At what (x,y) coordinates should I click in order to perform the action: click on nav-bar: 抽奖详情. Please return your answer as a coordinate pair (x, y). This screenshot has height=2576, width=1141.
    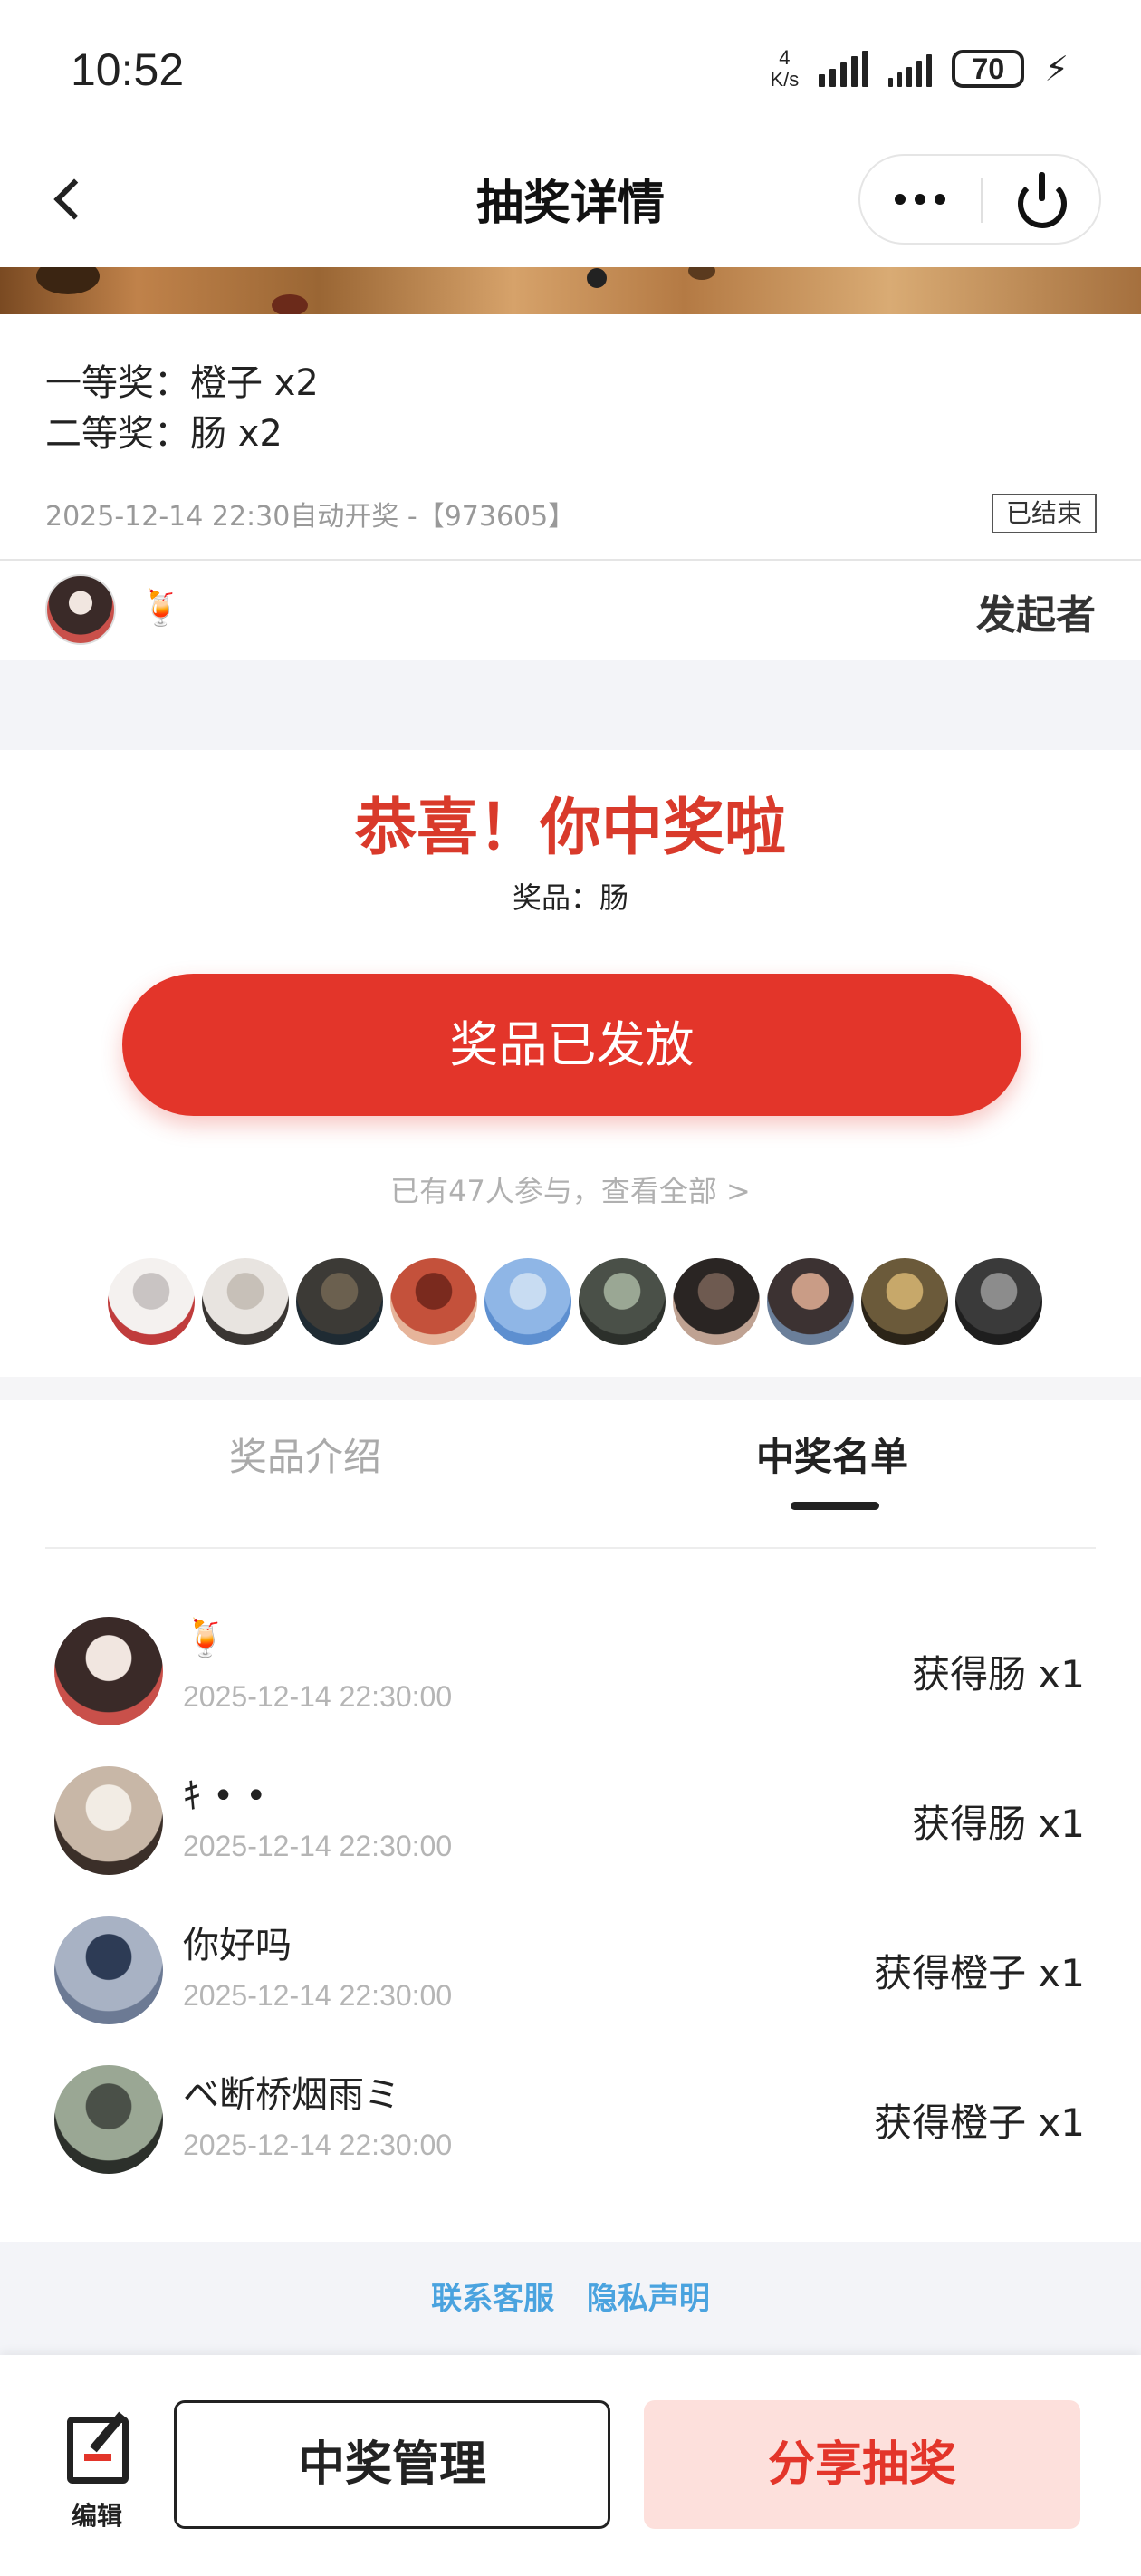
    Looking at the image, I should click on (570, 201).